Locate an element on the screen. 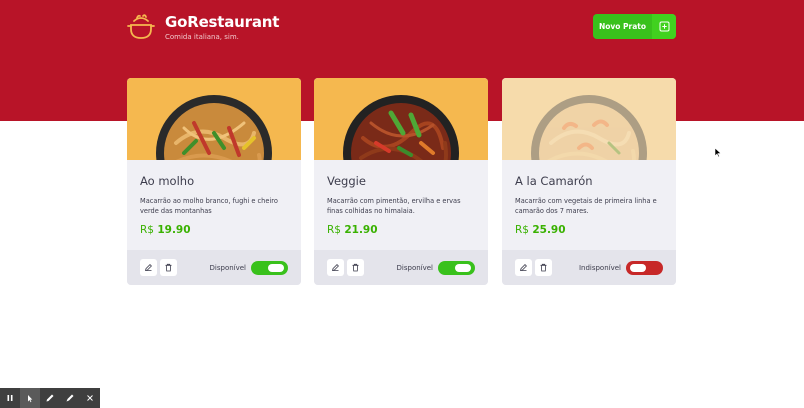 Image resolution: width=804 pixels, height=408 pixels. price-value: 25.90 is located at coordinates (549, 230).